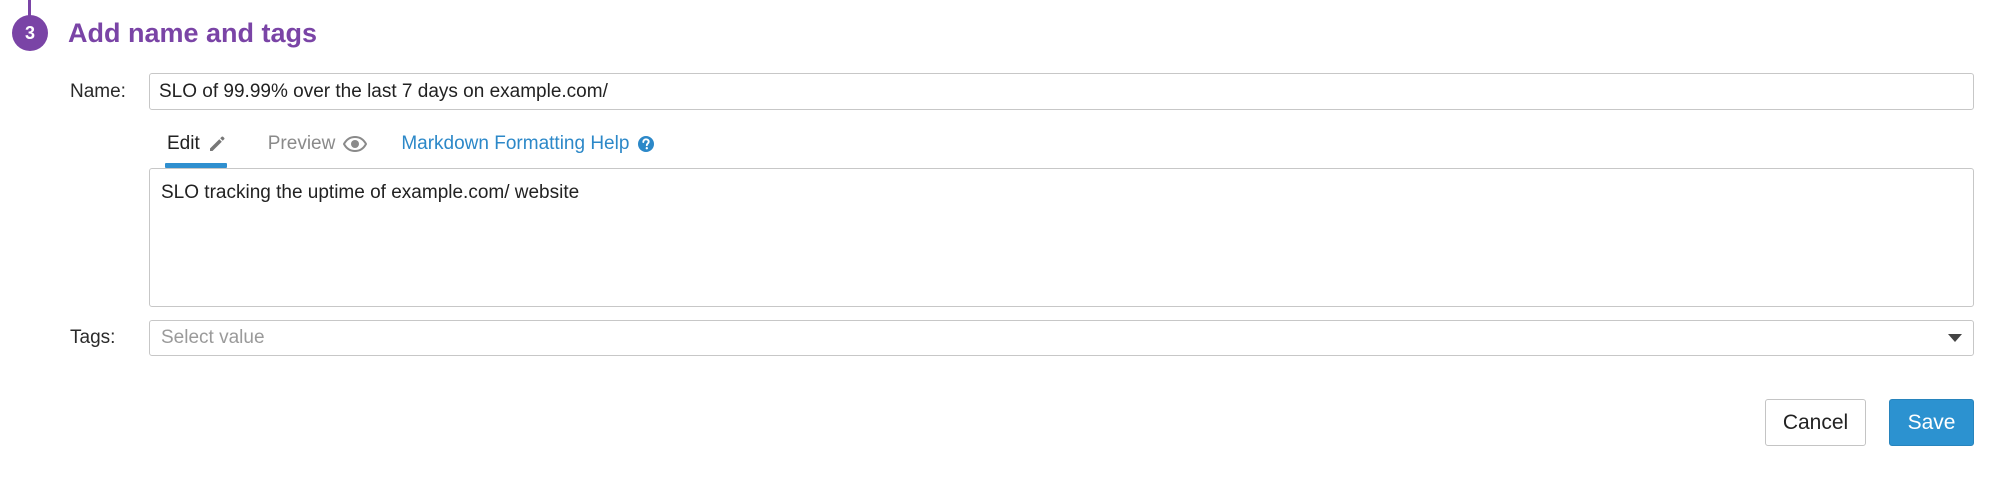 This screenshot has height=478, width=2002. Describe the element at coordinates (29, 8) in the screenshot. I see `step-connector-line` at that location.